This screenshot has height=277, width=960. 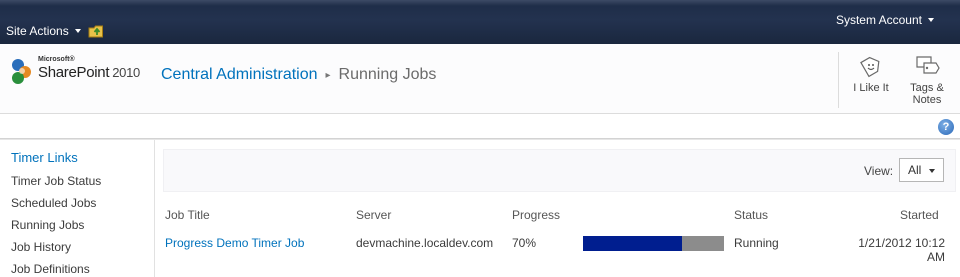 I want to click on site-actions-menu: Site Actions, so click(x=43, y=31).